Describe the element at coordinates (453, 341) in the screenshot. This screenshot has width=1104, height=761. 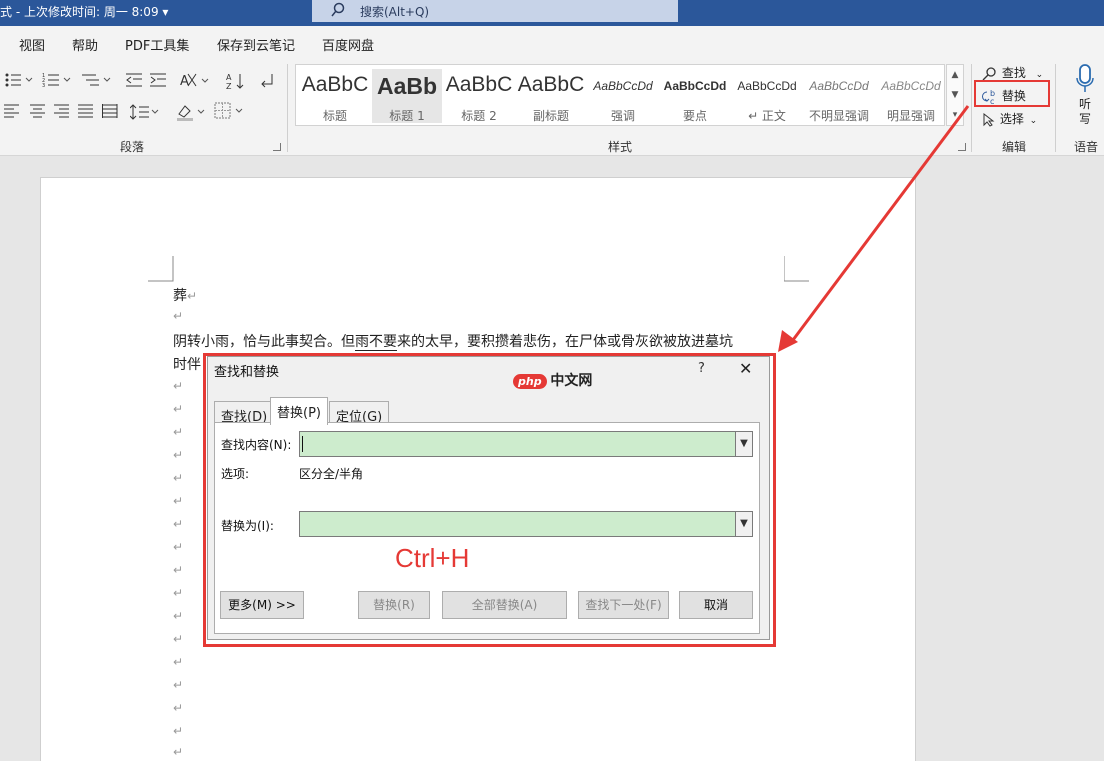
I see `document-line: 阴转小雨，恰与此事契合。但雨不要来的太早，要积攒着悲伤，在尸体或骨灰欲被放进墓坑` at that location.